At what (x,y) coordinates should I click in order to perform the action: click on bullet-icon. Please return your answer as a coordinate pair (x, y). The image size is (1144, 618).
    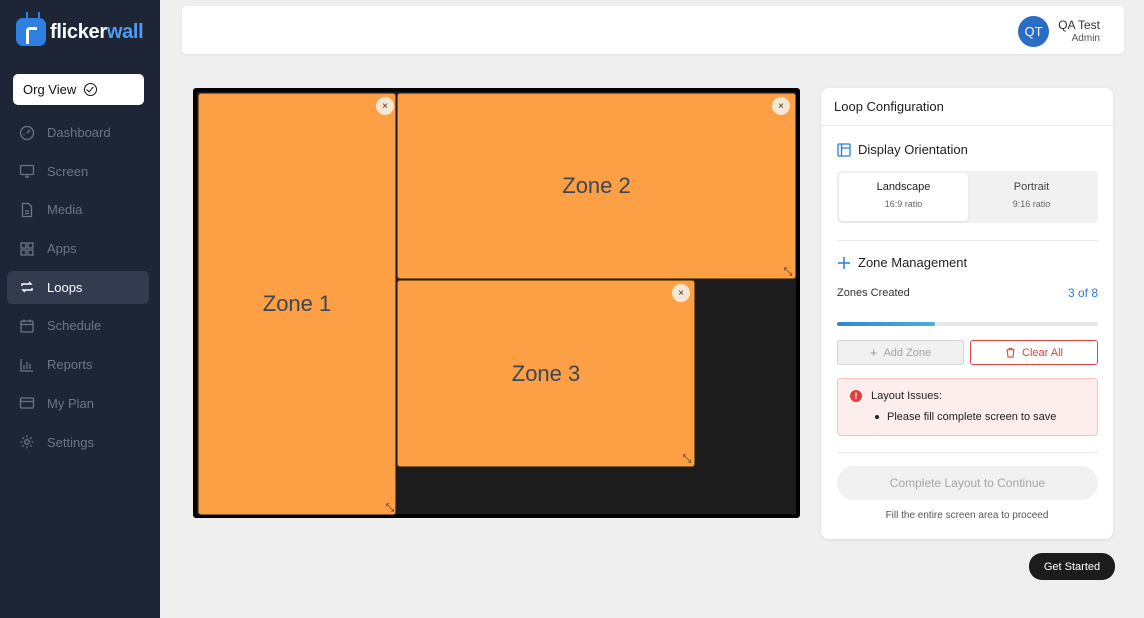
    Looking at the image, I should click on (877, 417).